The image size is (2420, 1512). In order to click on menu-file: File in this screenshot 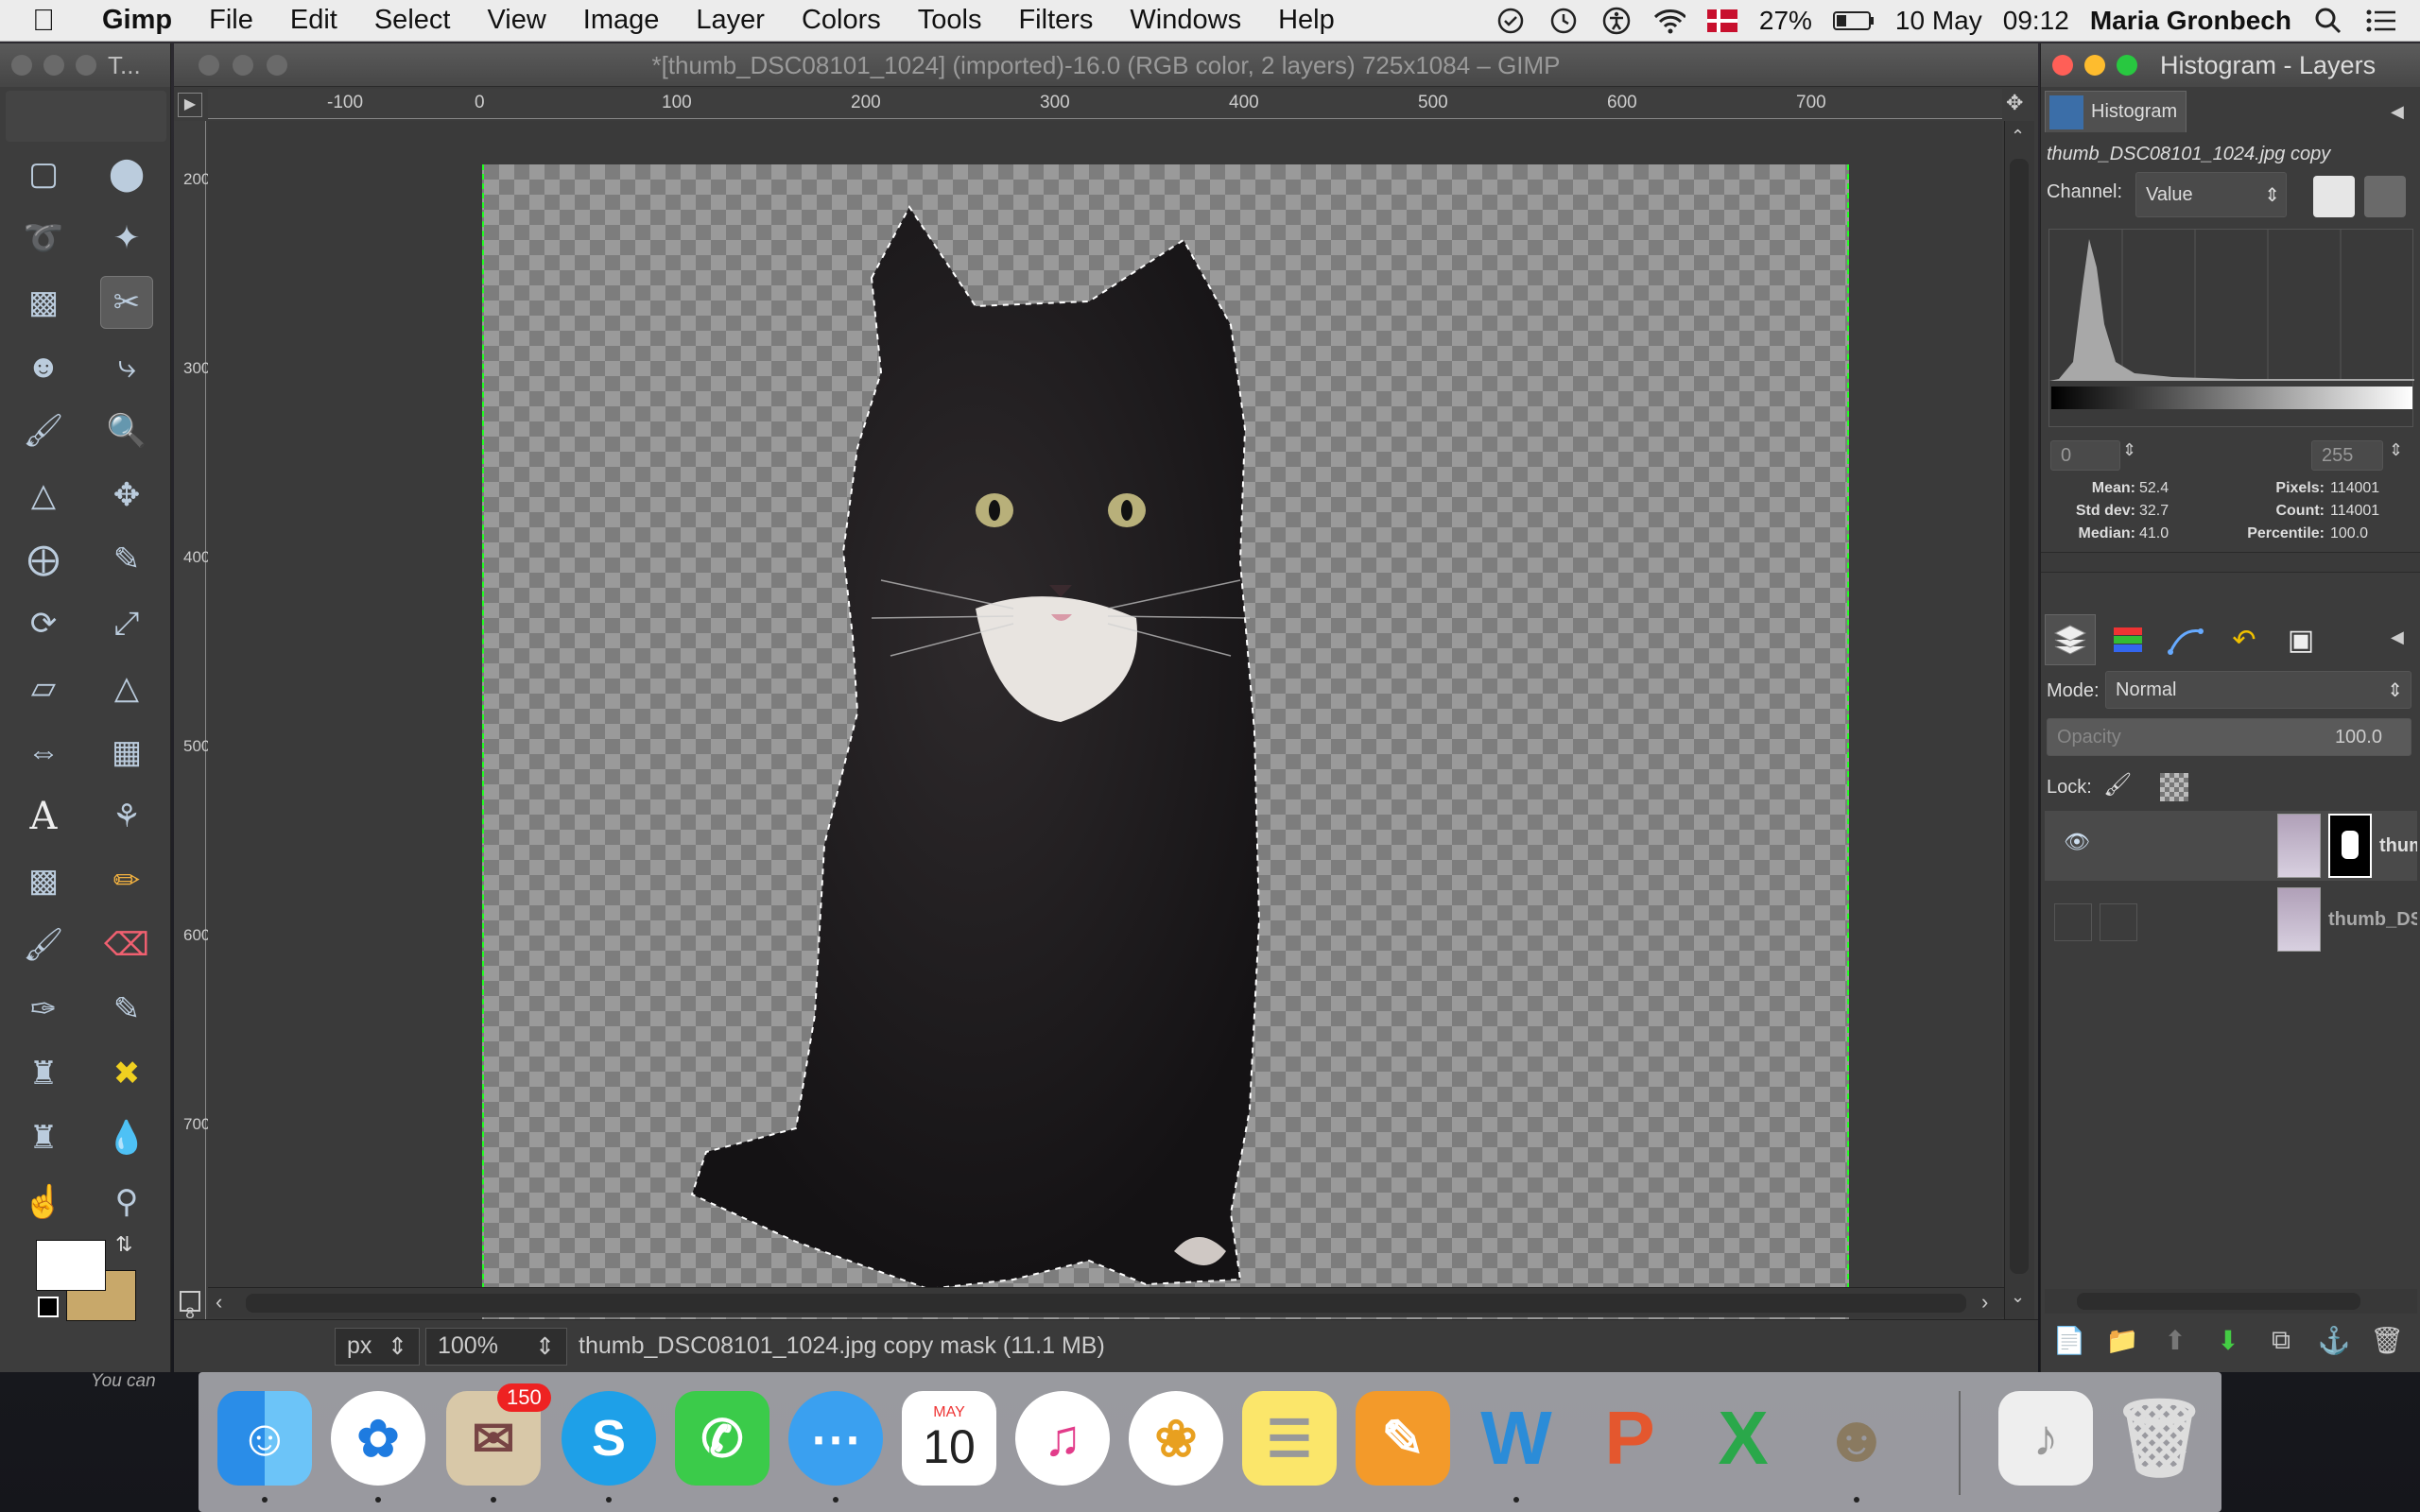, I will do `click(231, 20)`.